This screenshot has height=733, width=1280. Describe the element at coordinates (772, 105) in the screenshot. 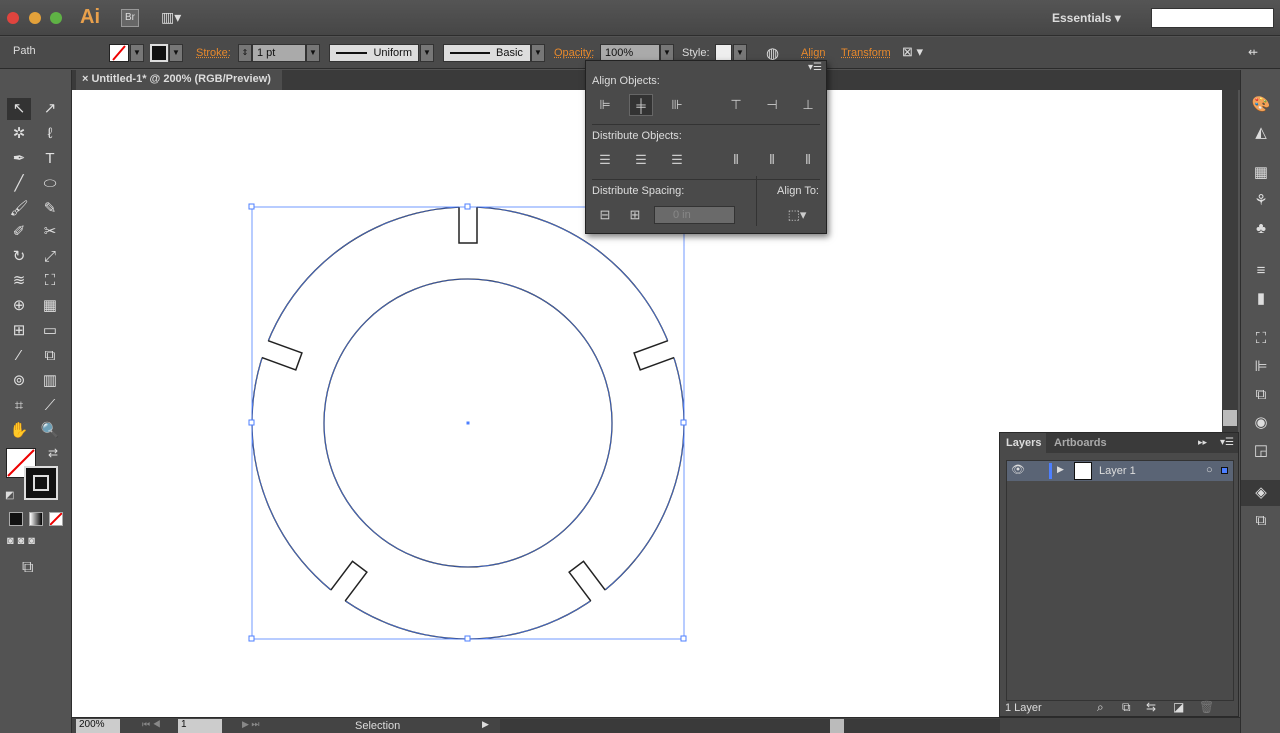

I see `vertical-align-center-icon: ⊣` at that location.